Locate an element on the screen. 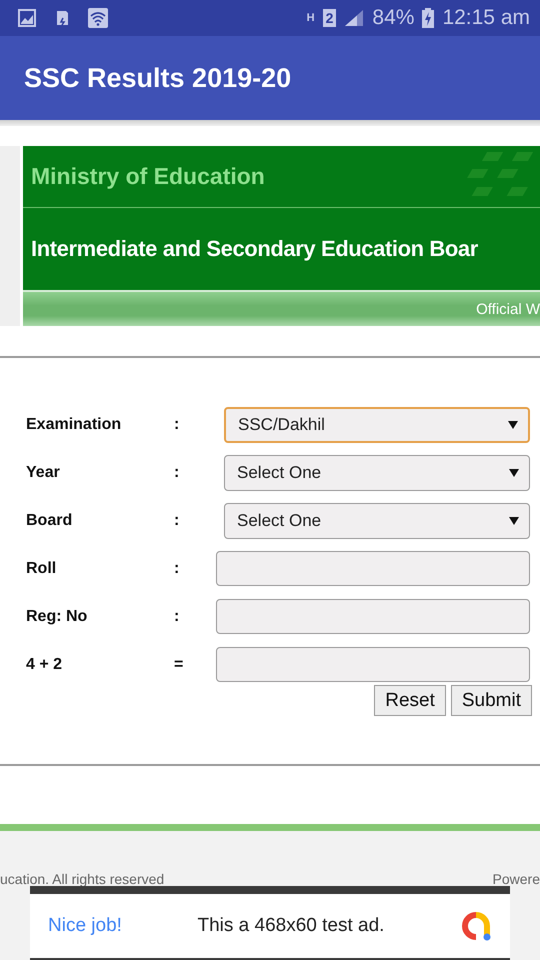 This screenshot has height=960, width=540. copyright-text: ucation. All rights reserved is located at coordinates (82, 880).